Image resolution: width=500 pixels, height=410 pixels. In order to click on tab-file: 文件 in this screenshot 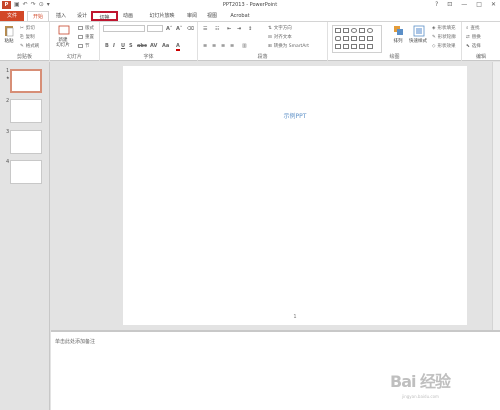, I will do `click(12, 16)`.